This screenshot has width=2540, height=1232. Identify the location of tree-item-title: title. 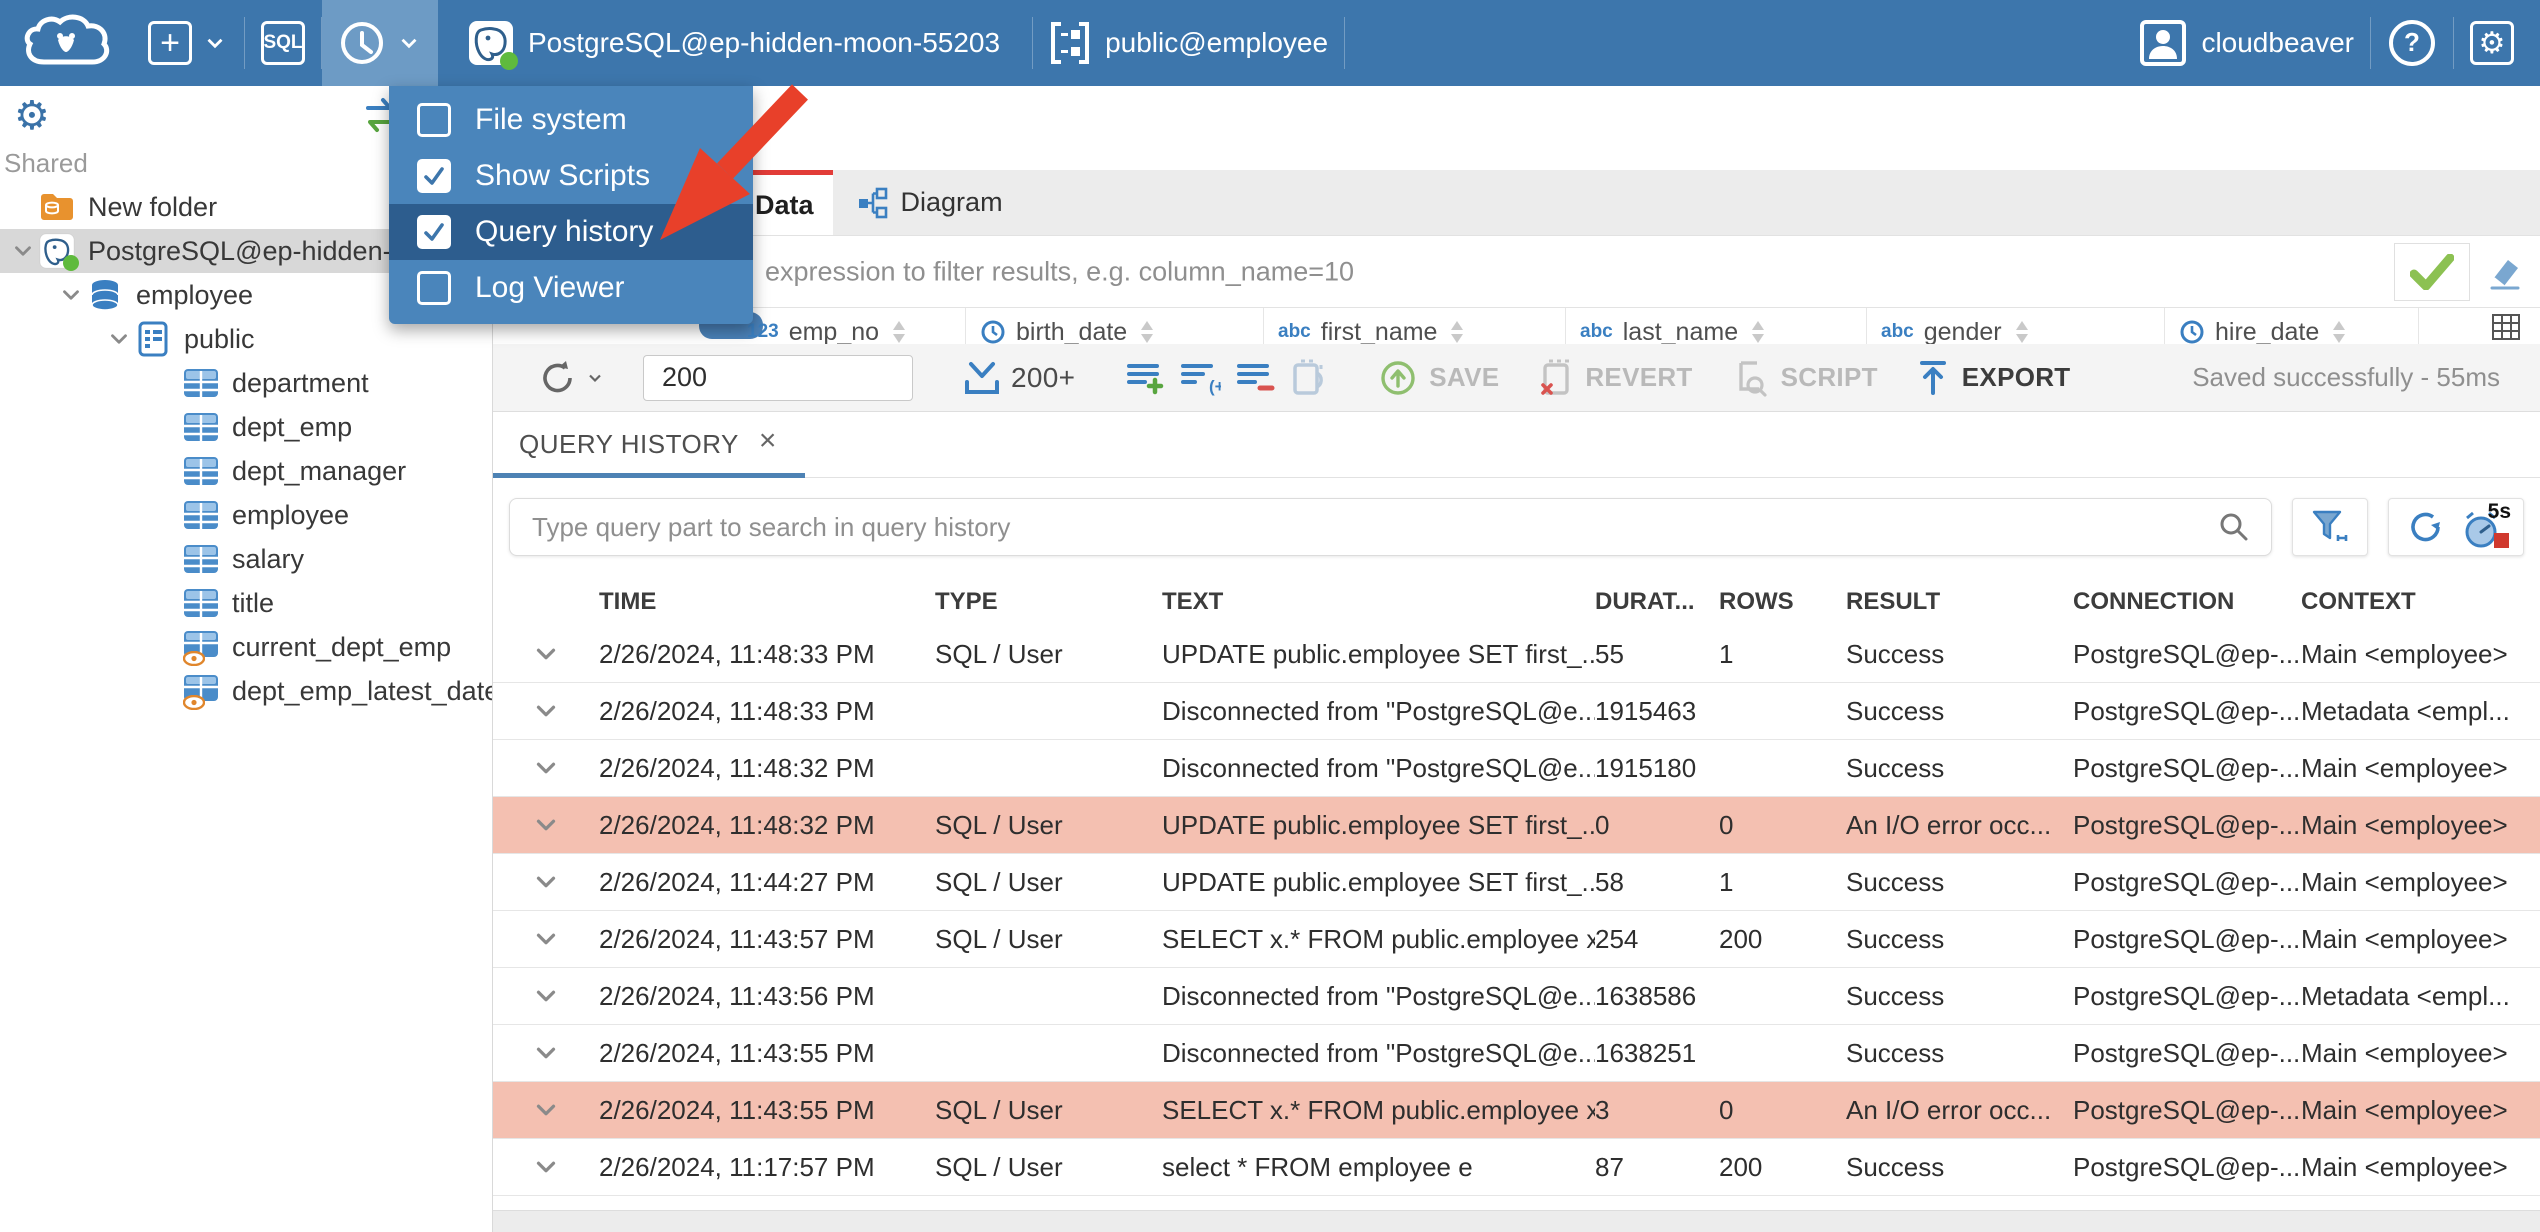
(246, 603).